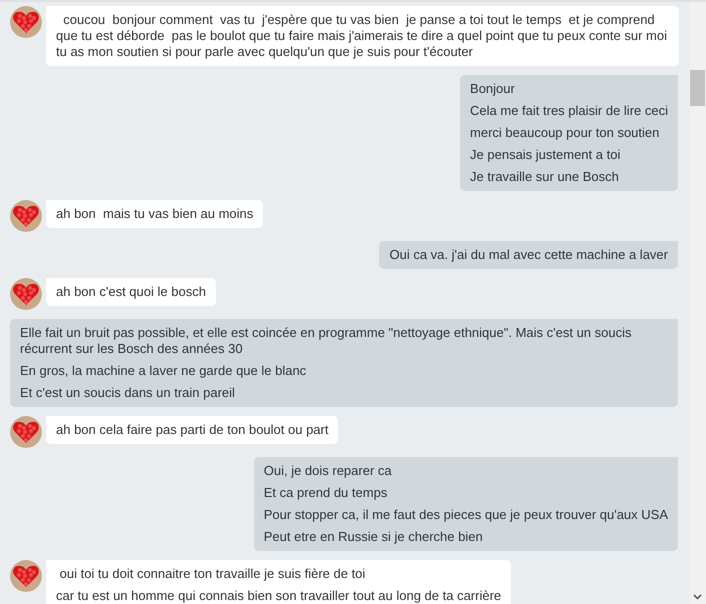  I want to click on message-text: Oui ca va. j'ai du mal avec cette machine a laver, so click(528, 255).